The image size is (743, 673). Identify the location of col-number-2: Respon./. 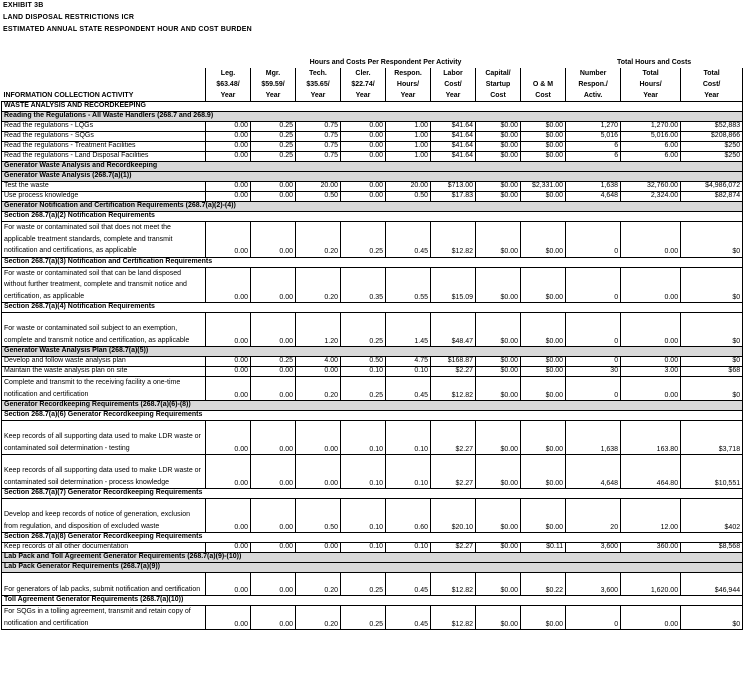
(593, 84).